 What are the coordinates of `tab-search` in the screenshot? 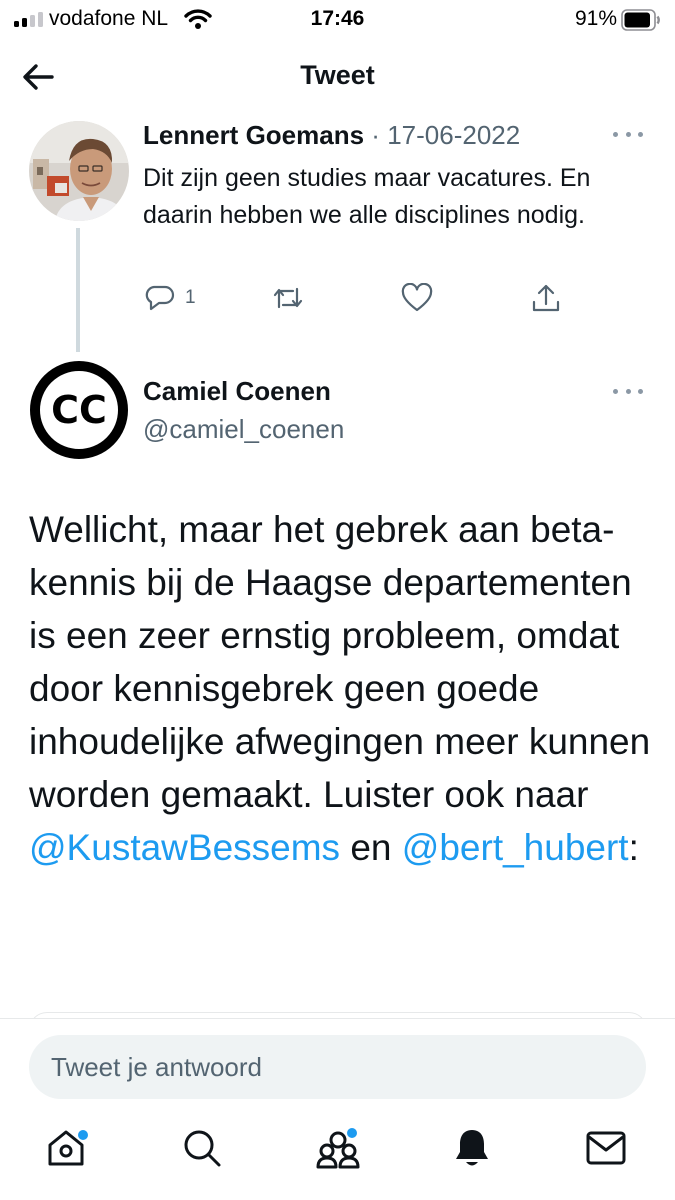 It's located at (202, 1148).